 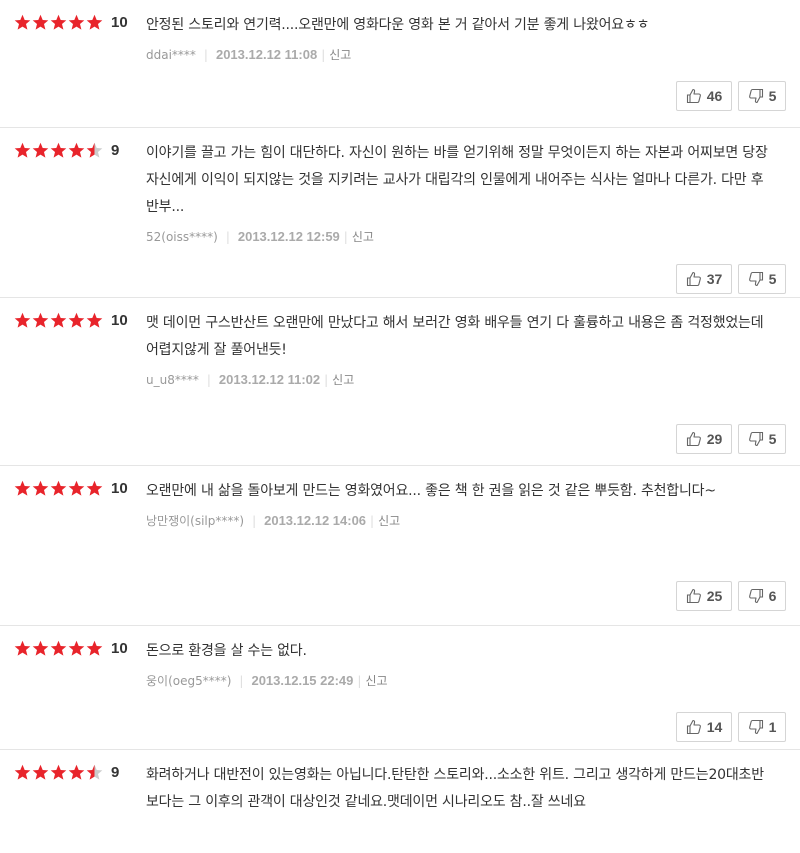 I want to click on vote-buttons: 29 5, so click(x=728, y=439).